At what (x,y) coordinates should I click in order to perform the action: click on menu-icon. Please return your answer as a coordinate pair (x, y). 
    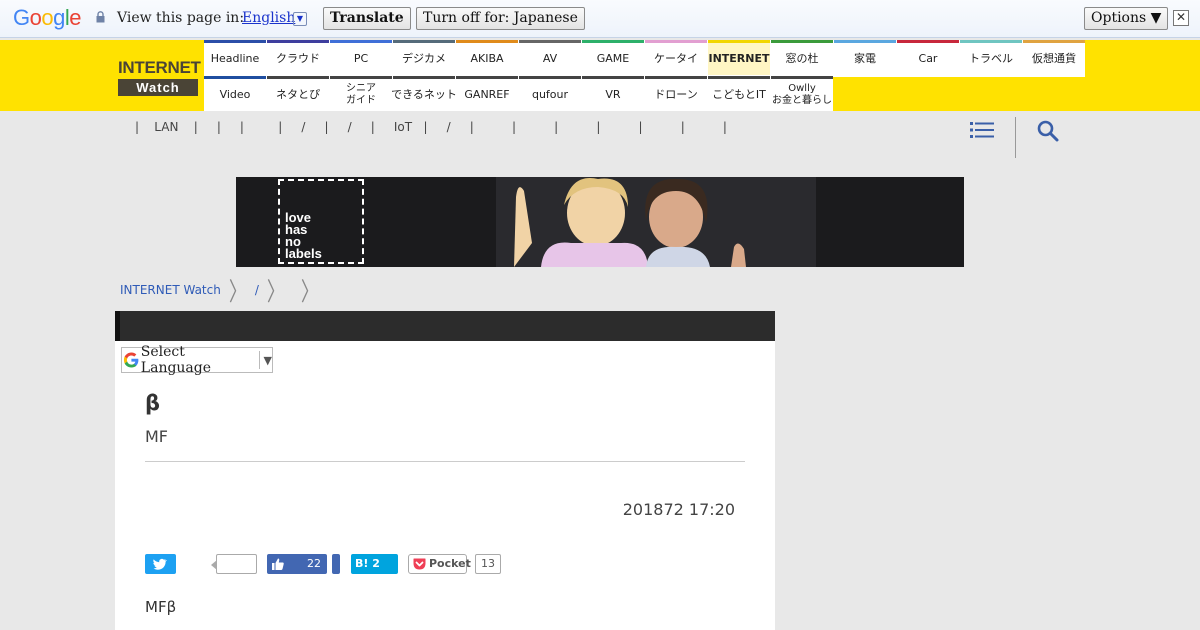
    Looking at the image, I should click on (982, 130).